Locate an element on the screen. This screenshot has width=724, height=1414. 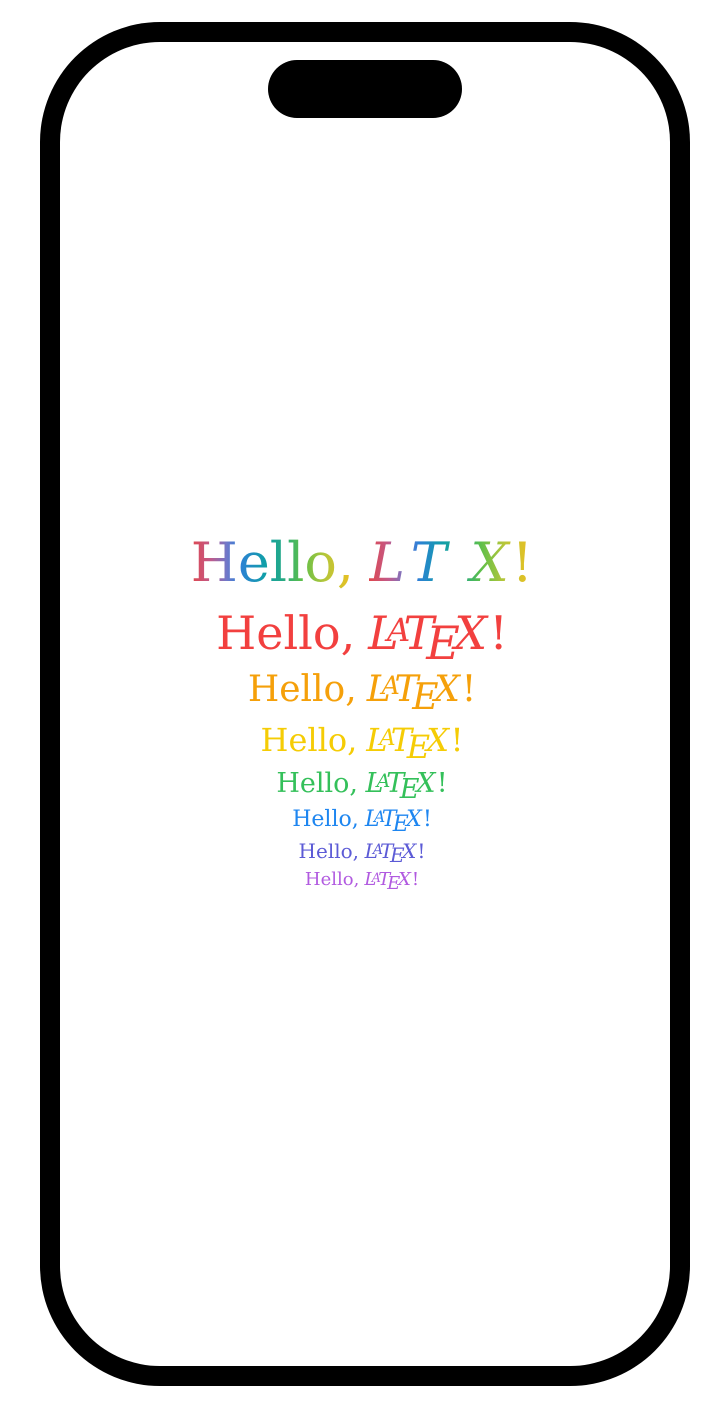
latex-row-red: Hello, L A T E X! is located at coordinates (362, 636).